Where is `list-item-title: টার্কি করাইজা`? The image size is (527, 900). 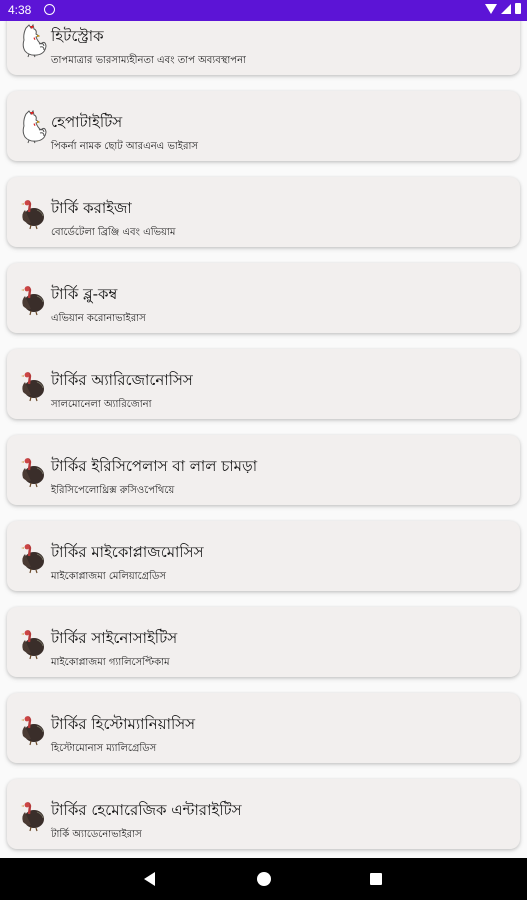
list-item-title: টার্কি করাইজা is located at coordinates (91, 208).